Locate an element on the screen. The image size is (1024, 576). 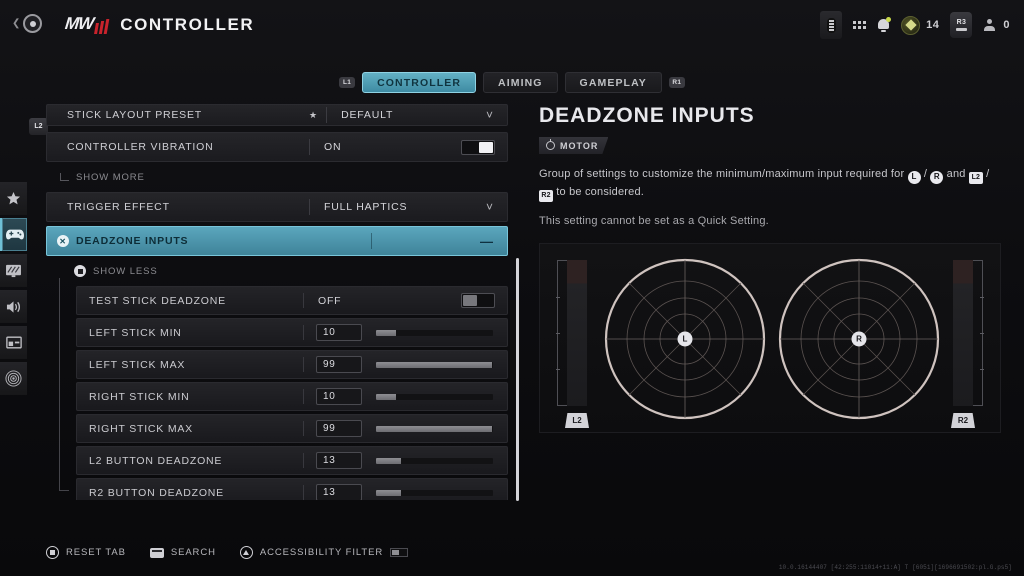
chevron-left-icon: ❮ is located at coordinates (16, 23).